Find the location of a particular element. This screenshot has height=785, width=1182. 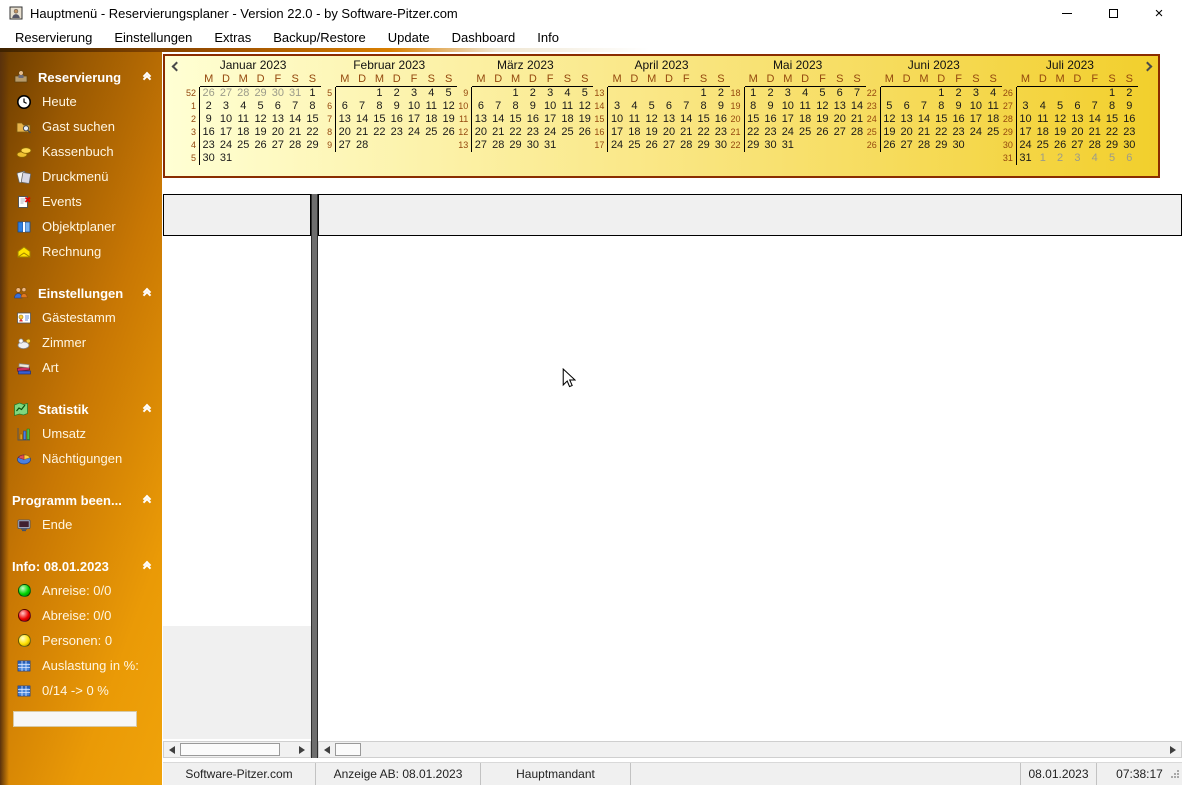

menu-item-einstellungen: Einstellungen is located at coordinates (153, 37).